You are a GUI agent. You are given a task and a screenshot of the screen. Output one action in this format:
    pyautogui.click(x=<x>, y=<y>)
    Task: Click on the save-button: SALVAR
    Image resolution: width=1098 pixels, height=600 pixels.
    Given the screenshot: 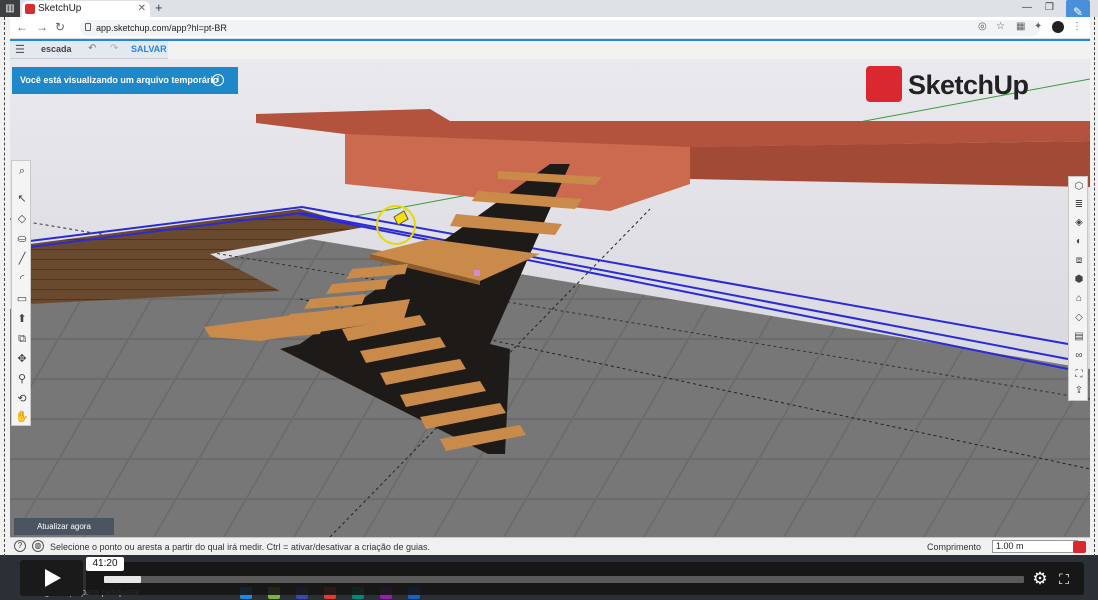 What is the action you would take?
    pyautogui.click(x=149, y=49)
    